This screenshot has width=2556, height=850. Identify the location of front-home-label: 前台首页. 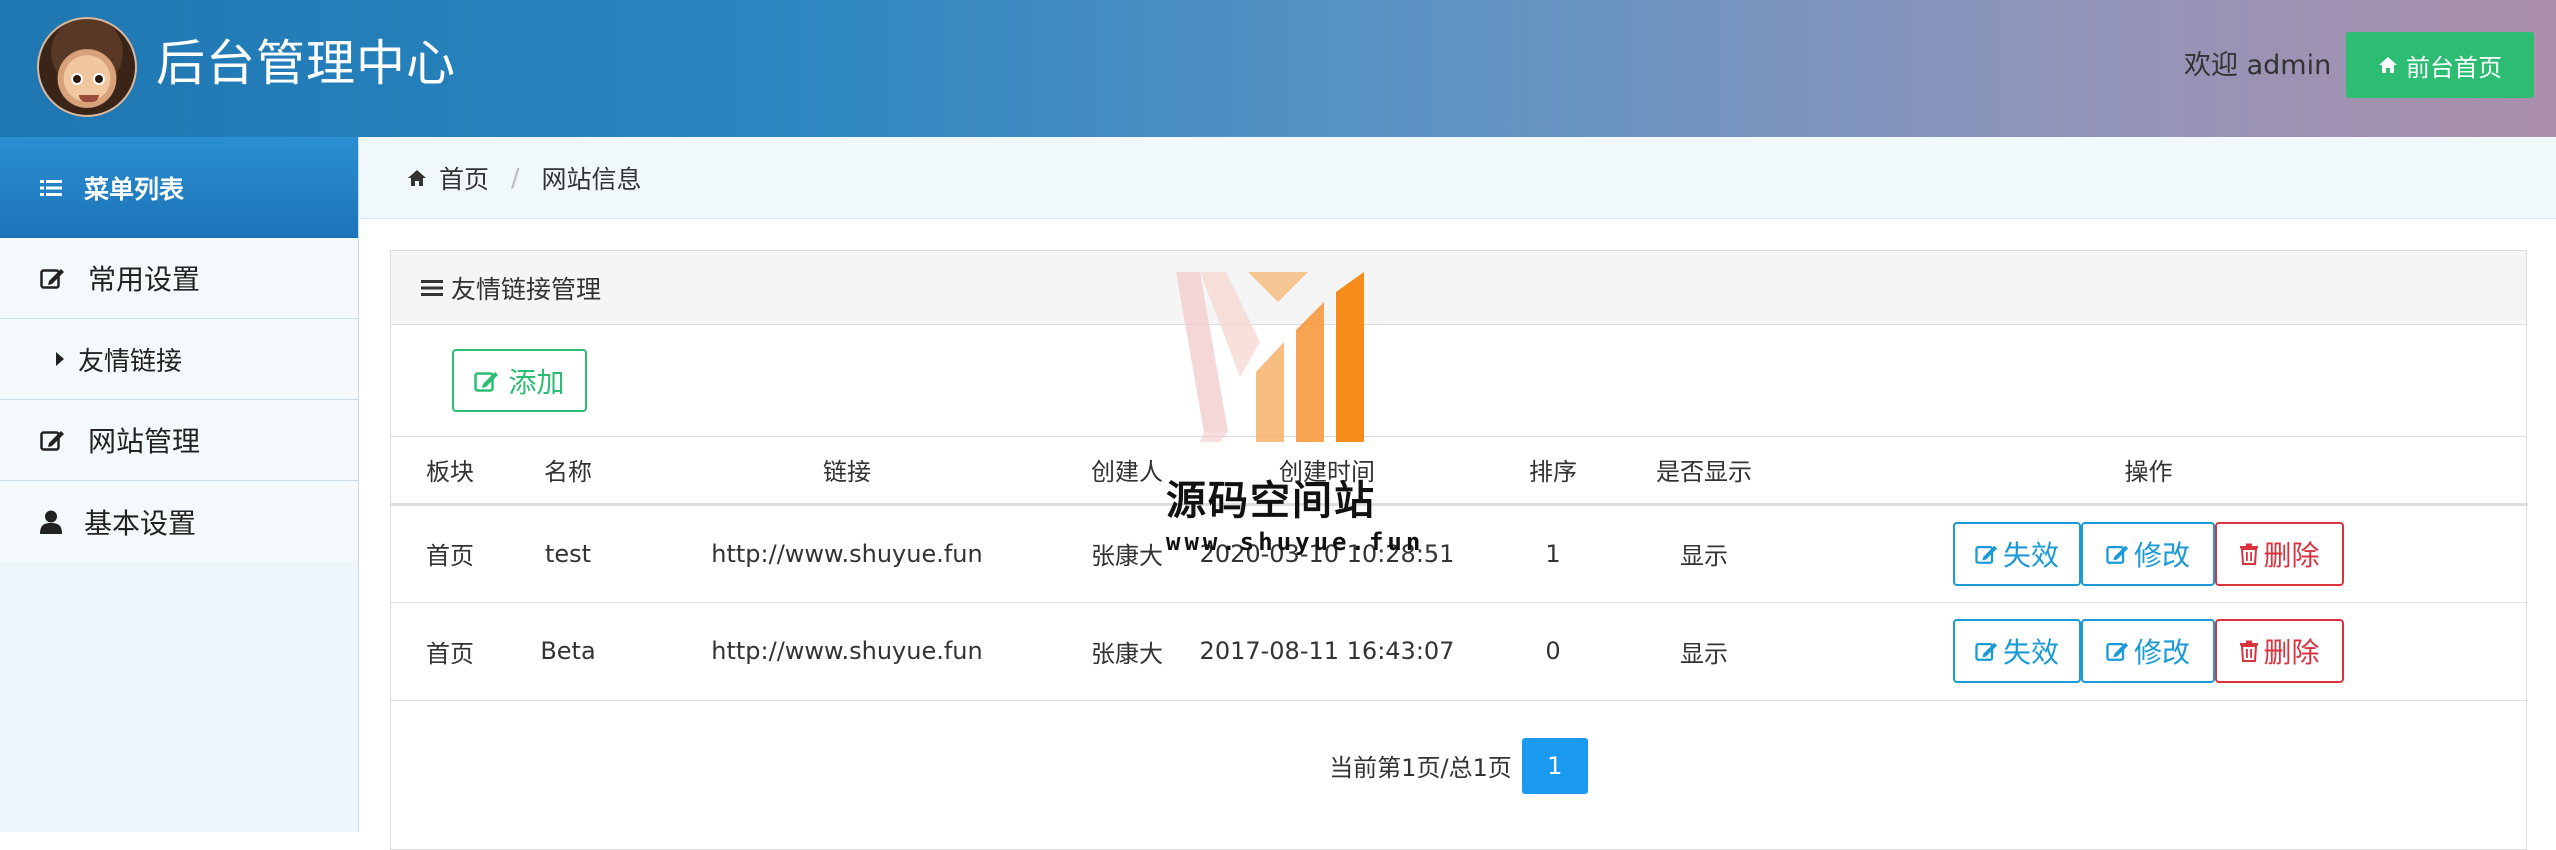
(2454, 67).